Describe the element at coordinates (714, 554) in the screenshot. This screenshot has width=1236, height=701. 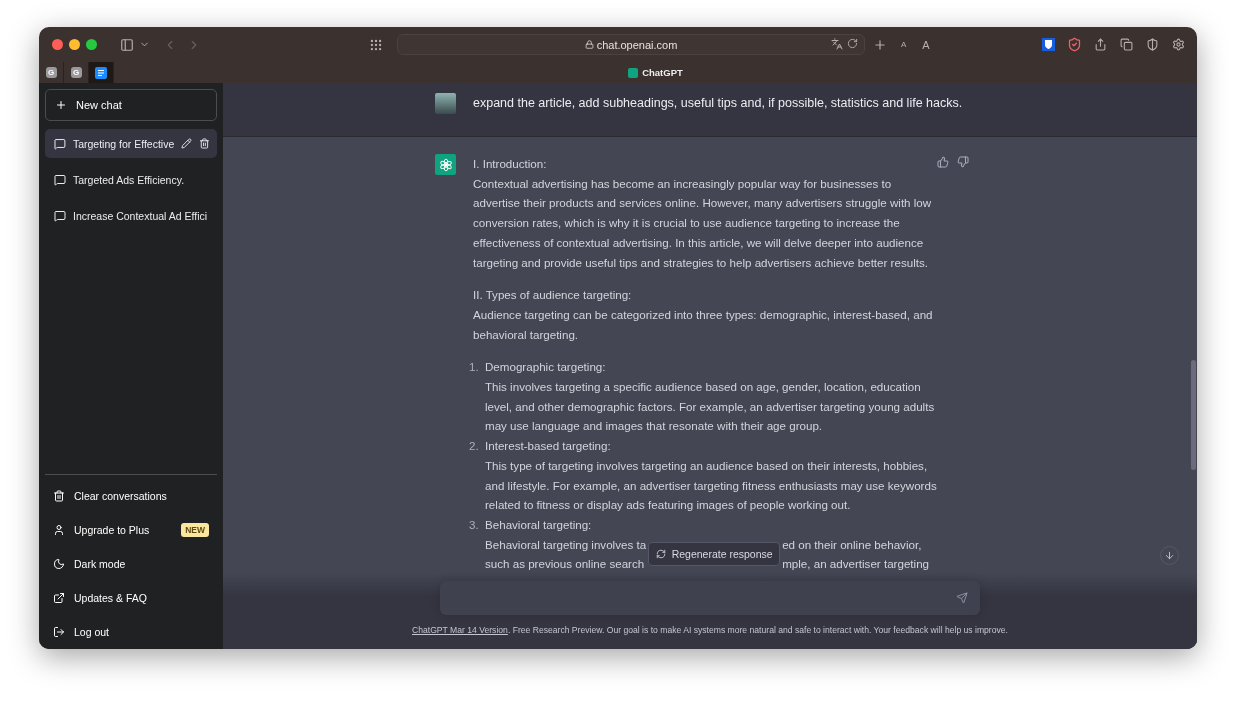
I see `regenerate-button: Regenerate response` at that location.